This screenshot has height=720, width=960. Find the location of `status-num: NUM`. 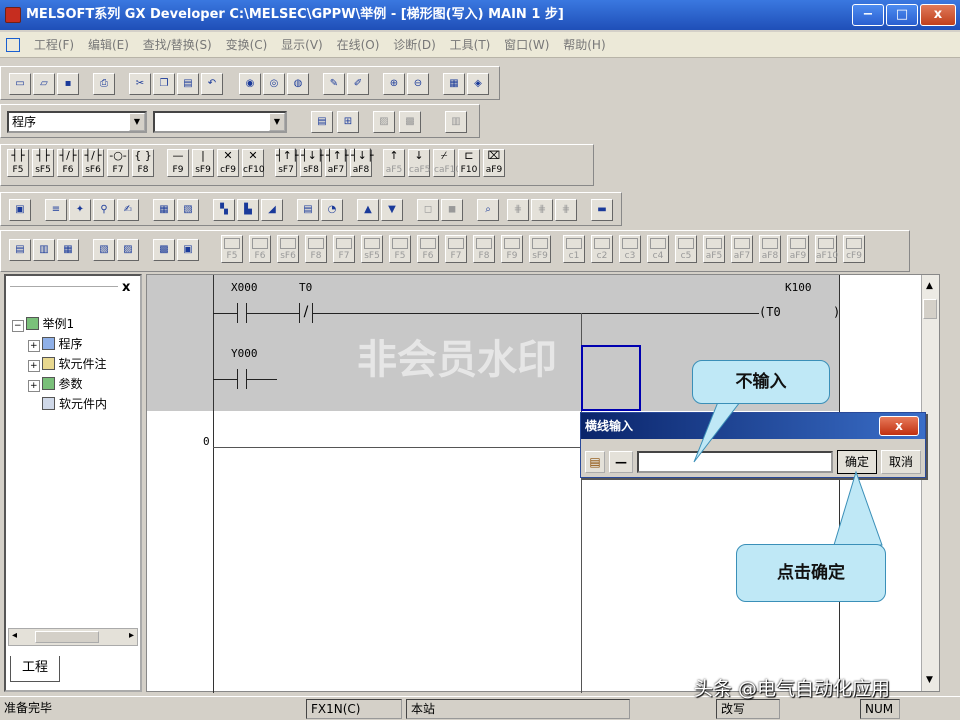

status-num: NUM is located at coordinates (880, 709).